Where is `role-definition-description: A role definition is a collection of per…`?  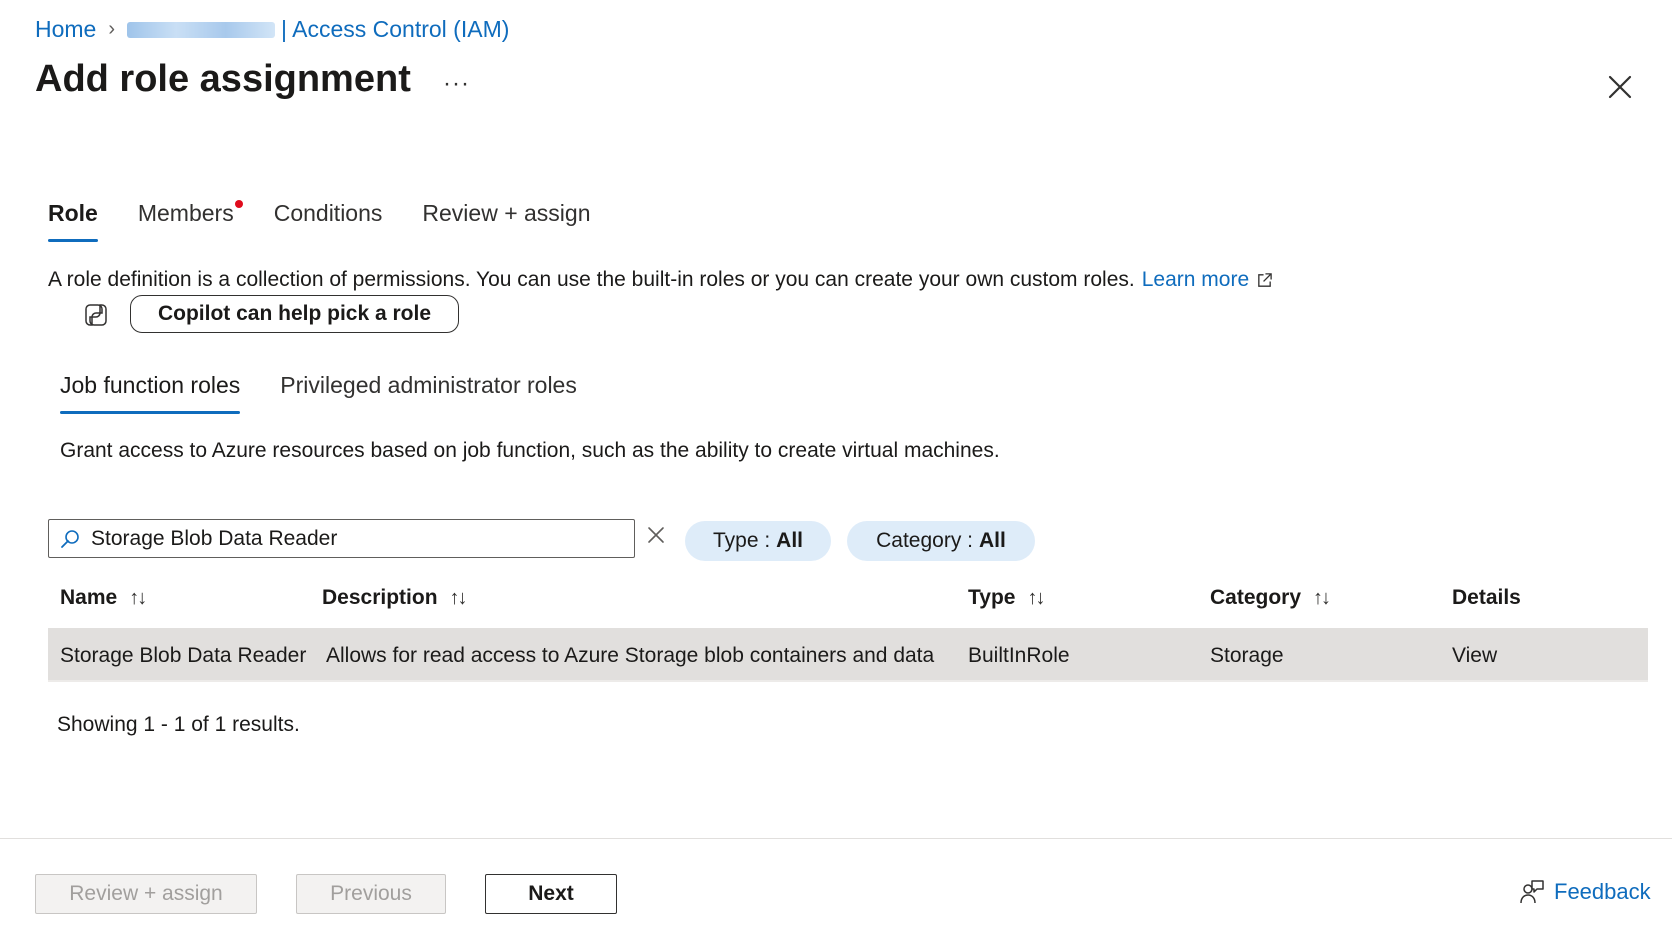
role-definition-description: A role definition is a collection of per… is located at coordinates (660, 280).